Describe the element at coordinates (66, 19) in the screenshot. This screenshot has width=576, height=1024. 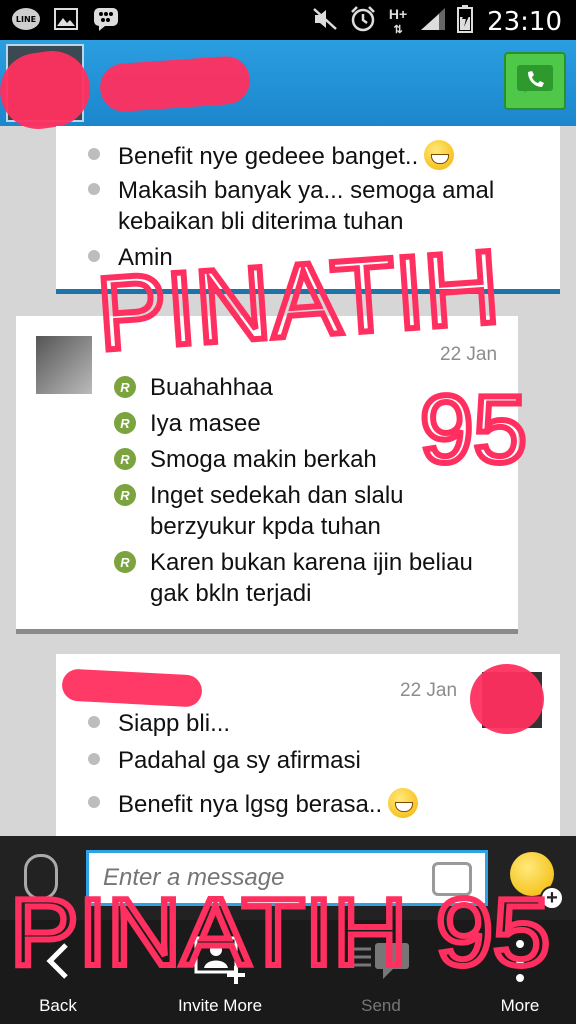
I see `gallery-icon` at that location.